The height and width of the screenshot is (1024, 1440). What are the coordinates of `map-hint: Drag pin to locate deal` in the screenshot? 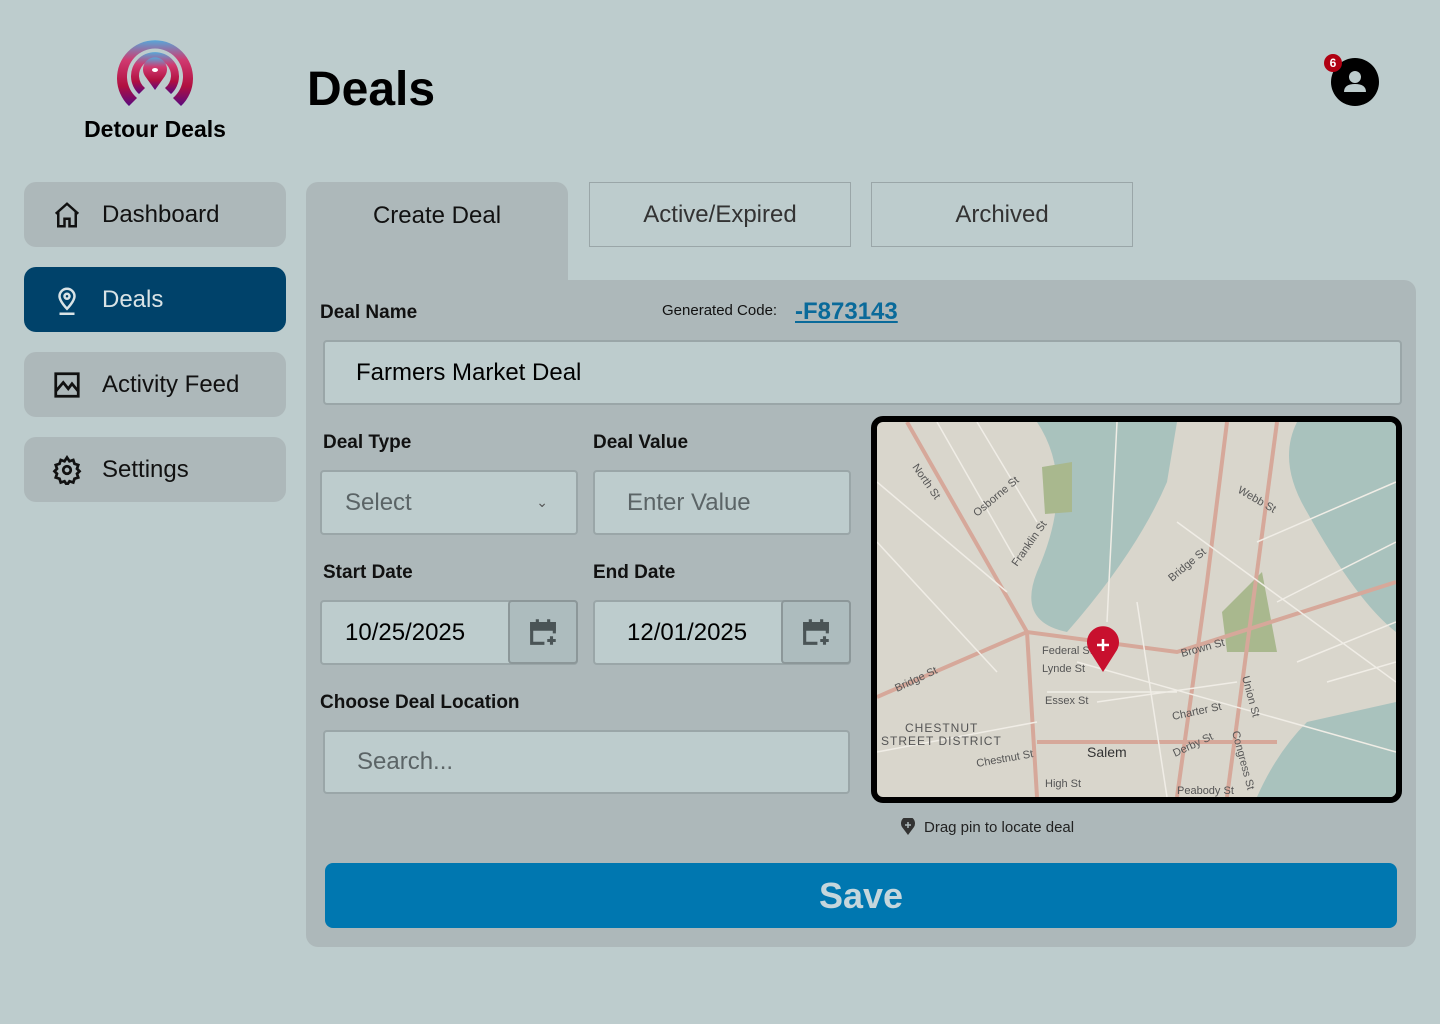 It's located at (987, 827).